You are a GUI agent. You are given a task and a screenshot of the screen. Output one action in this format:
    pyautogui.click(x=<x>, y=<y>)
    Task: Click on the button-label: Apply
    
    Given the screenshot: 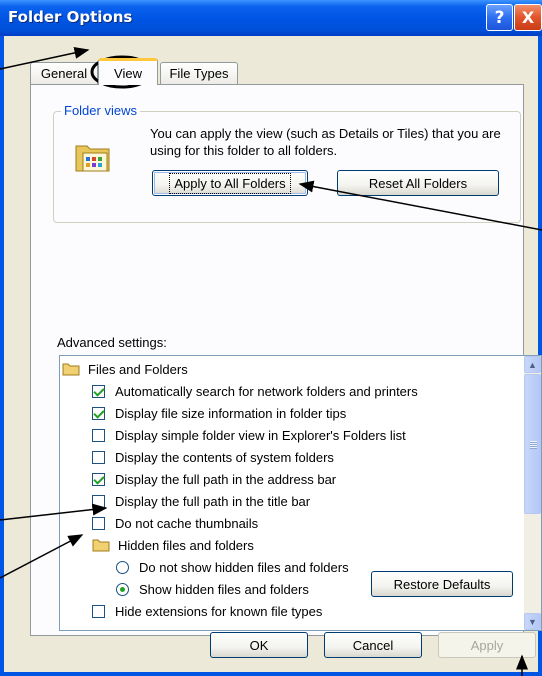 What is the action you would take?
    pyautogui.click(x=487, y=645)
    